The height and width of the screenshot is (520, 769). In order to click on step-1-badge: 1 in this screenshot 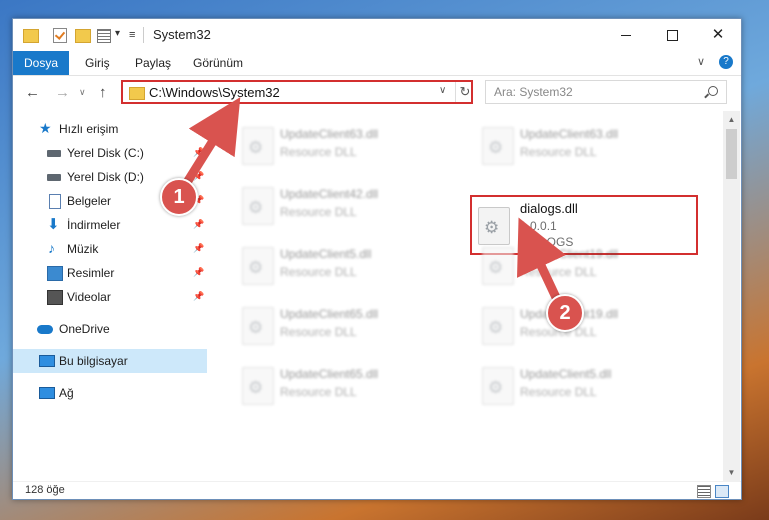, I will do `click(179, 197)`.